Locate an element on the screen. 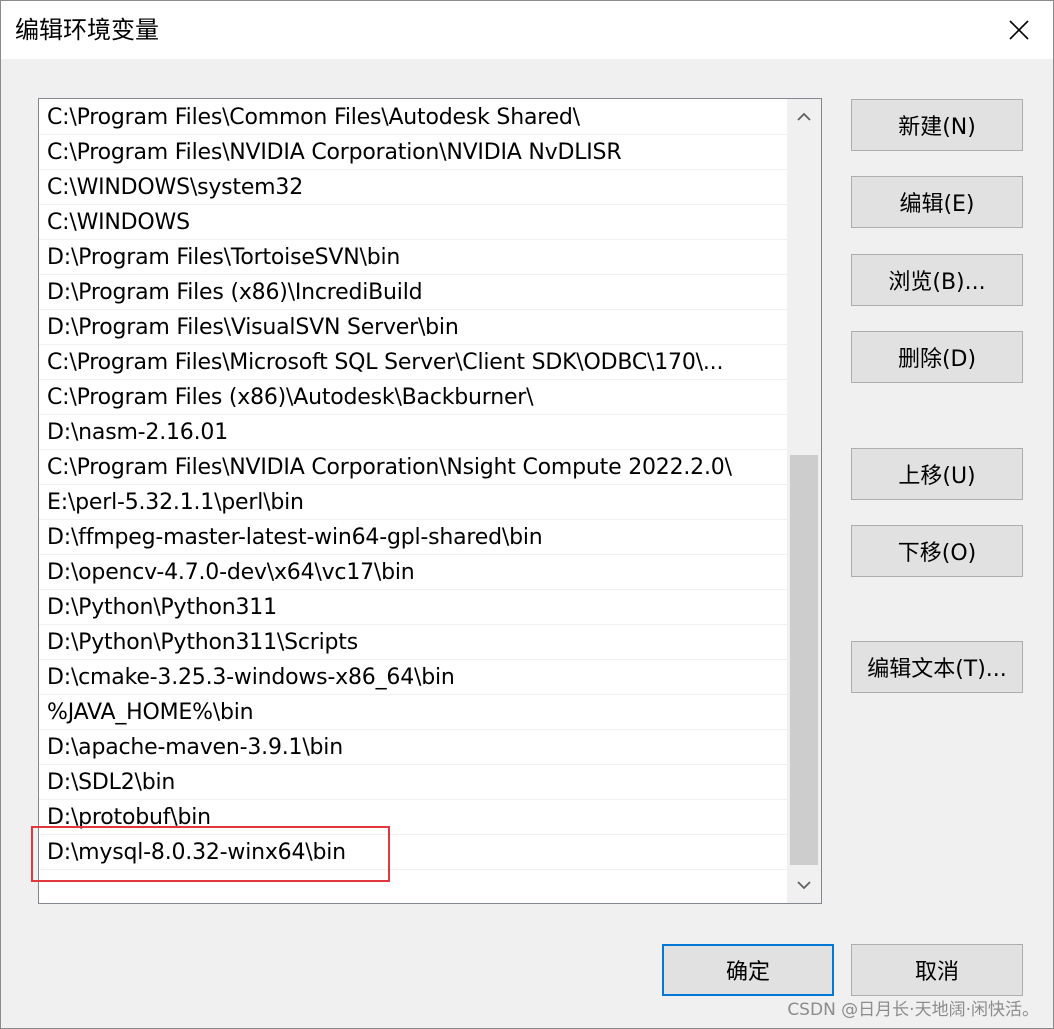 Image resolution: width=1054 pixels, height=1029 pixels. title-bar: 编辑环境变量 is located at coordinates (527, 30).